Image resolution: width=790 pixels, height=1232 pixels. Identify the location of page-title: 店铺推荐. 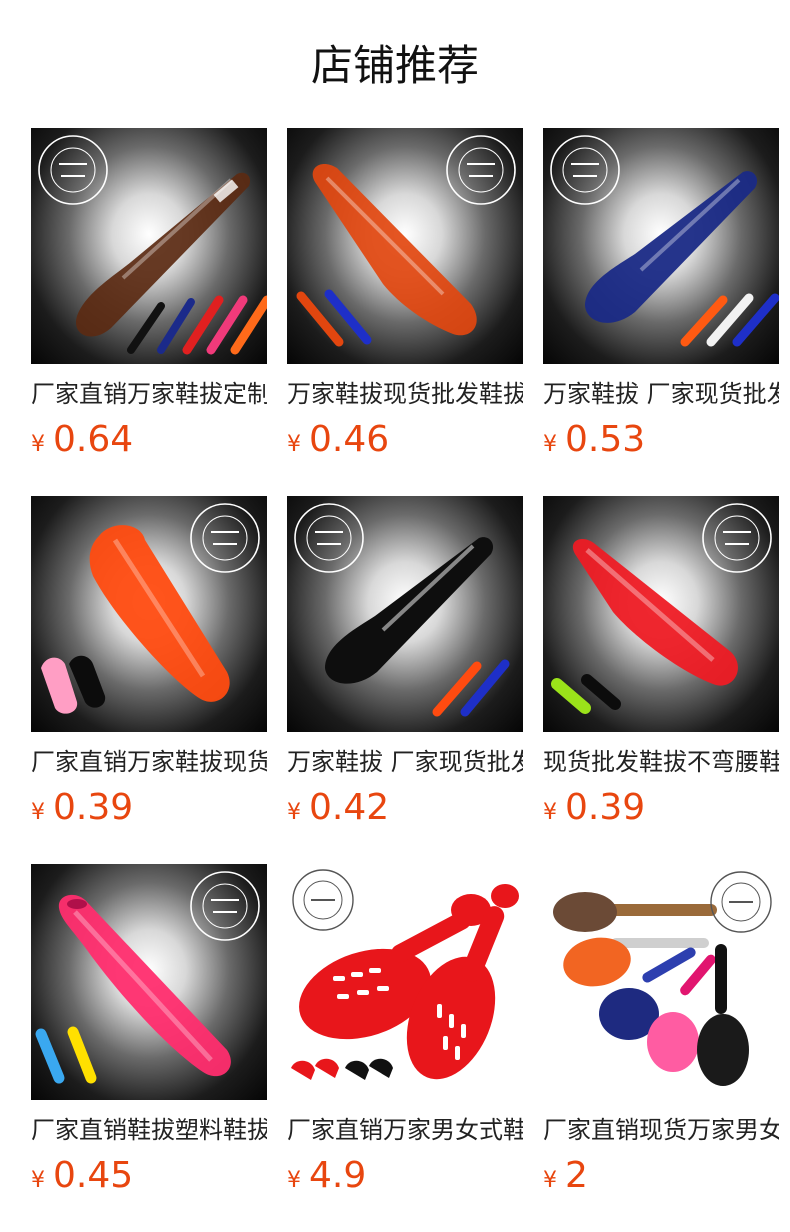
(394, 65).